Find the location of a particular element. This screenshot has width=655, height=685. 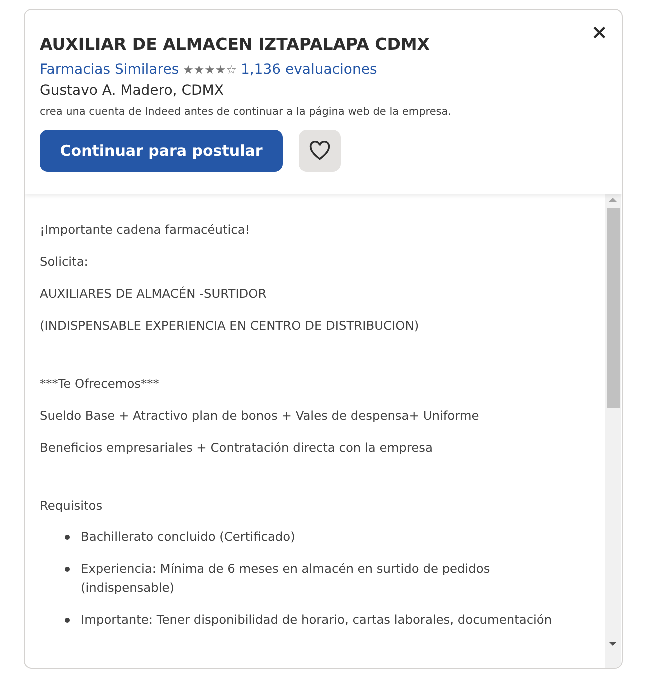

star-icon: ☆ is located at coordinates (231, 70).